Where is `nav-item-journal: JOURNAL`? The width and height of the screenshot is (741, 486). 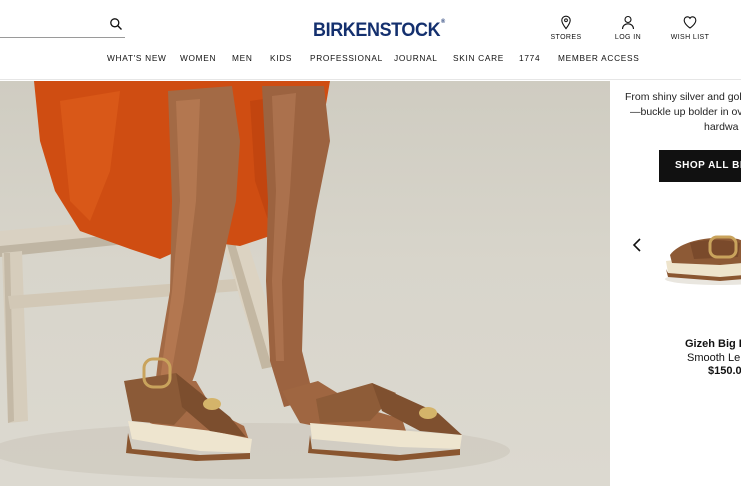 nav-item-journal: JOURNAL is located at coordinates (416, 58).